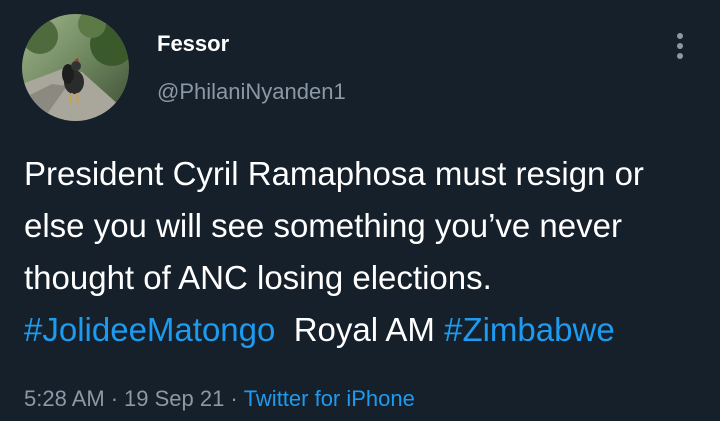 The width and height of the screenshot is (720, 421). I want to click on more-vertical-icon, so click(680, 46).